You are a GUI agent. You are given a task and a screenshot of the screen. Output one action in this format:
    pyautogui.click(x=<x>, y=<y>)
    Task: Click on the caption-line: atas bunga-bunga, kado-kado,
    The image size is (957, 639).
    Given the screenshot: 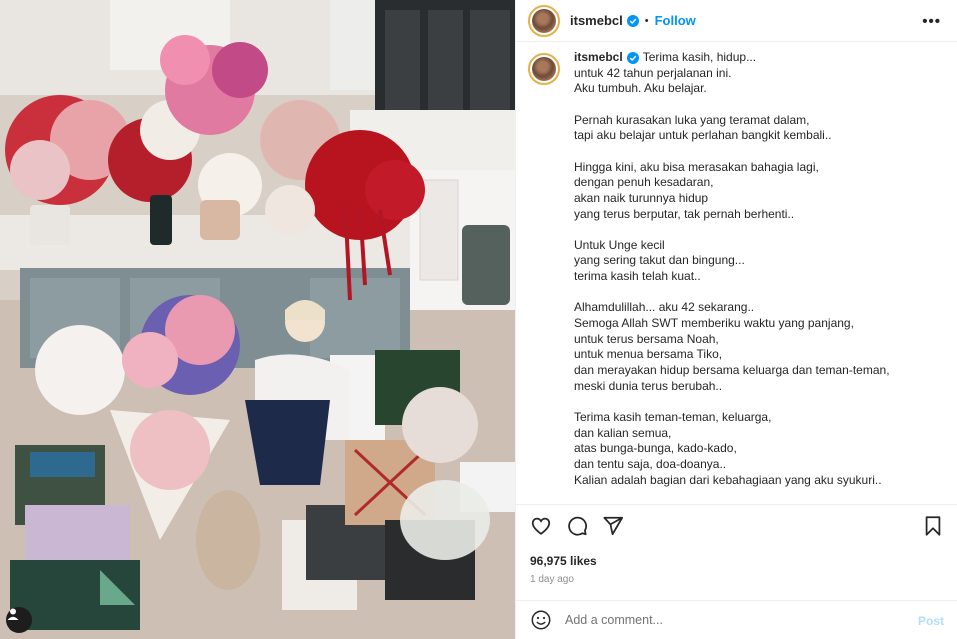 What is the action you would take?
    pyautogui.click(x=655, y=448)
    